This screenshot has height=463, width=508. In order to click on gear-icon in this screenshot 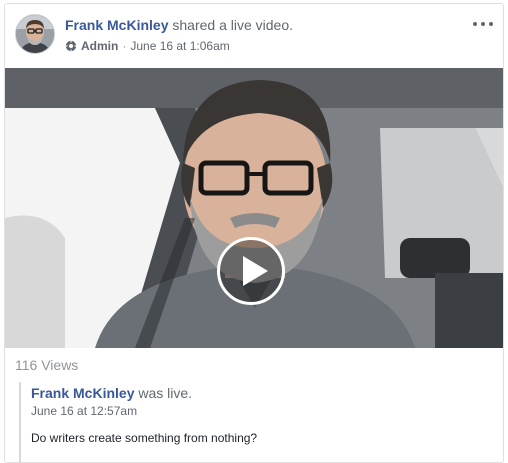, I will do `click(71, 46)`.